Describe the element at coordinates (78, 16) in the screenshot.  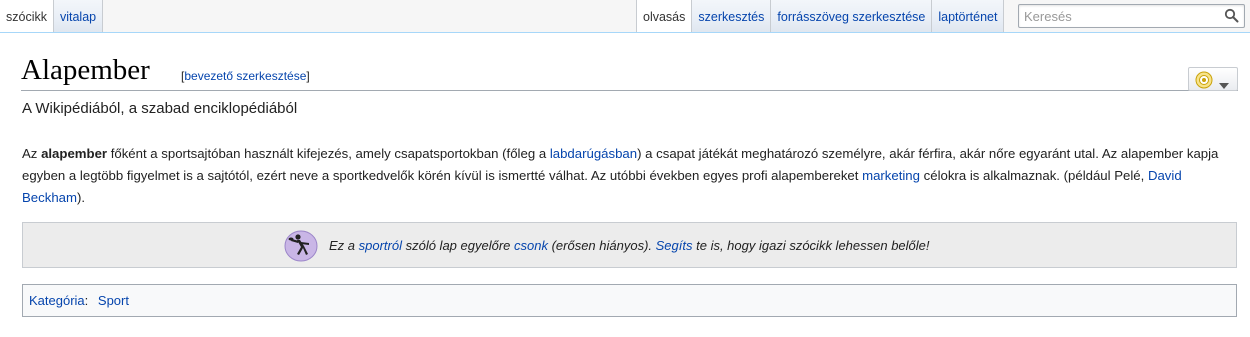
I see `tab-talk: vitalap` at that location.